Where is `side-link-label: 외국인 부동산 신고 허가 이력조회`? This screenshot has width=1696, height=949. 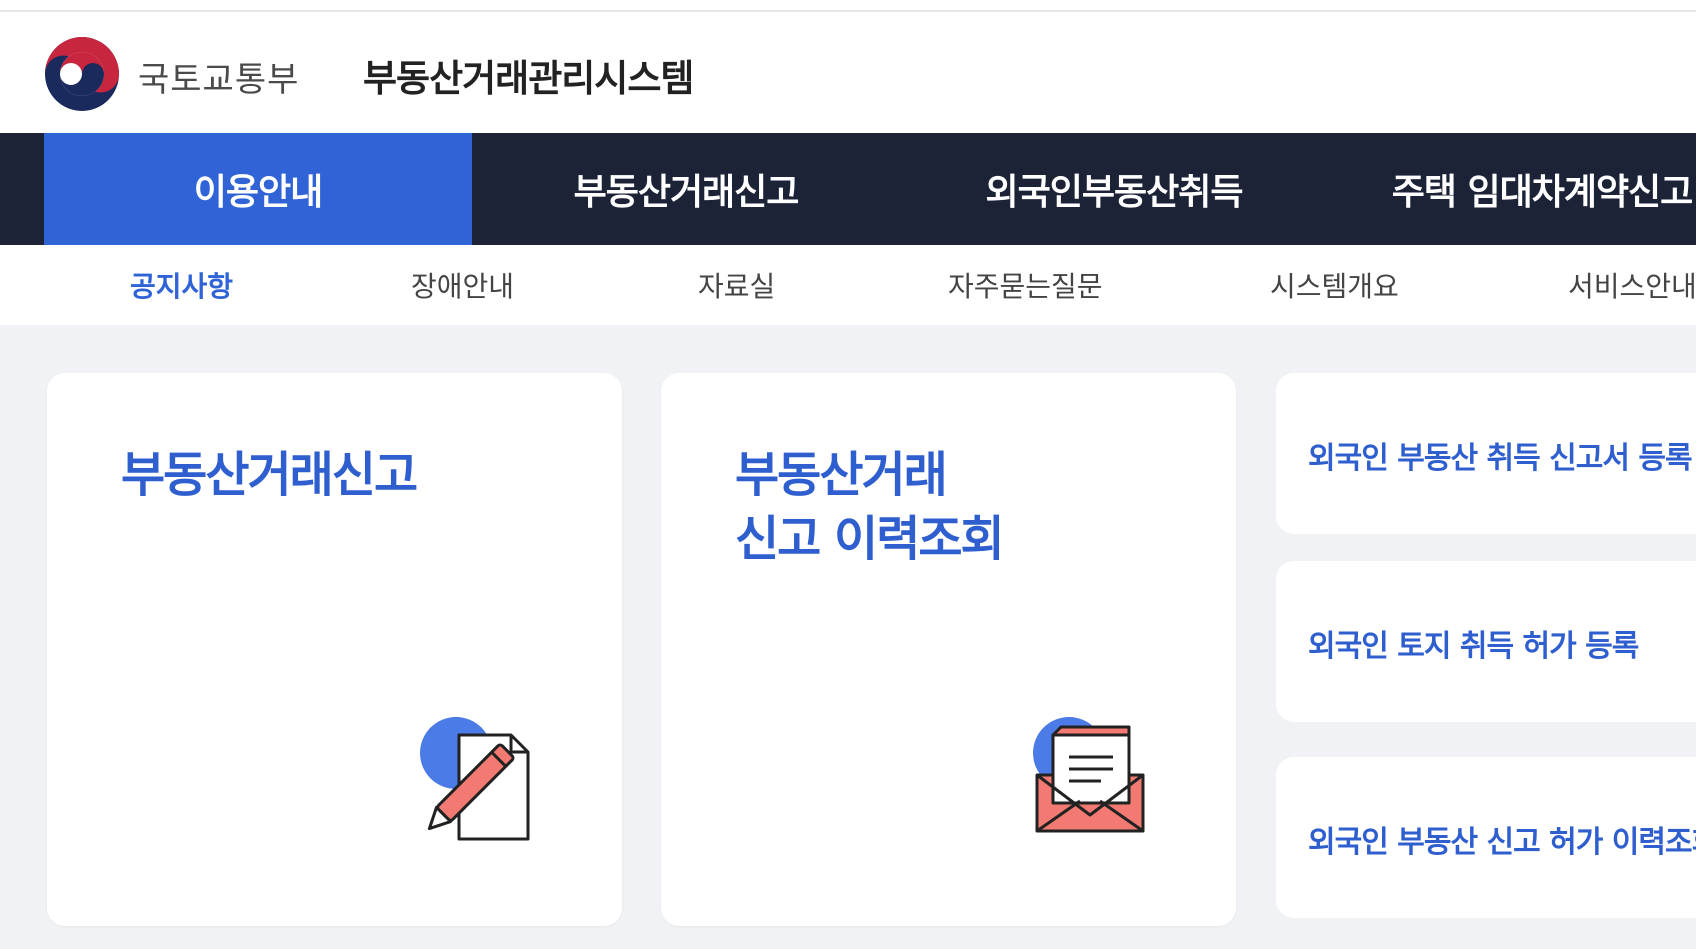 side-link-label: 외국인 부동산 신고 허가 이력조회 is located at coordinates (1502, 842).